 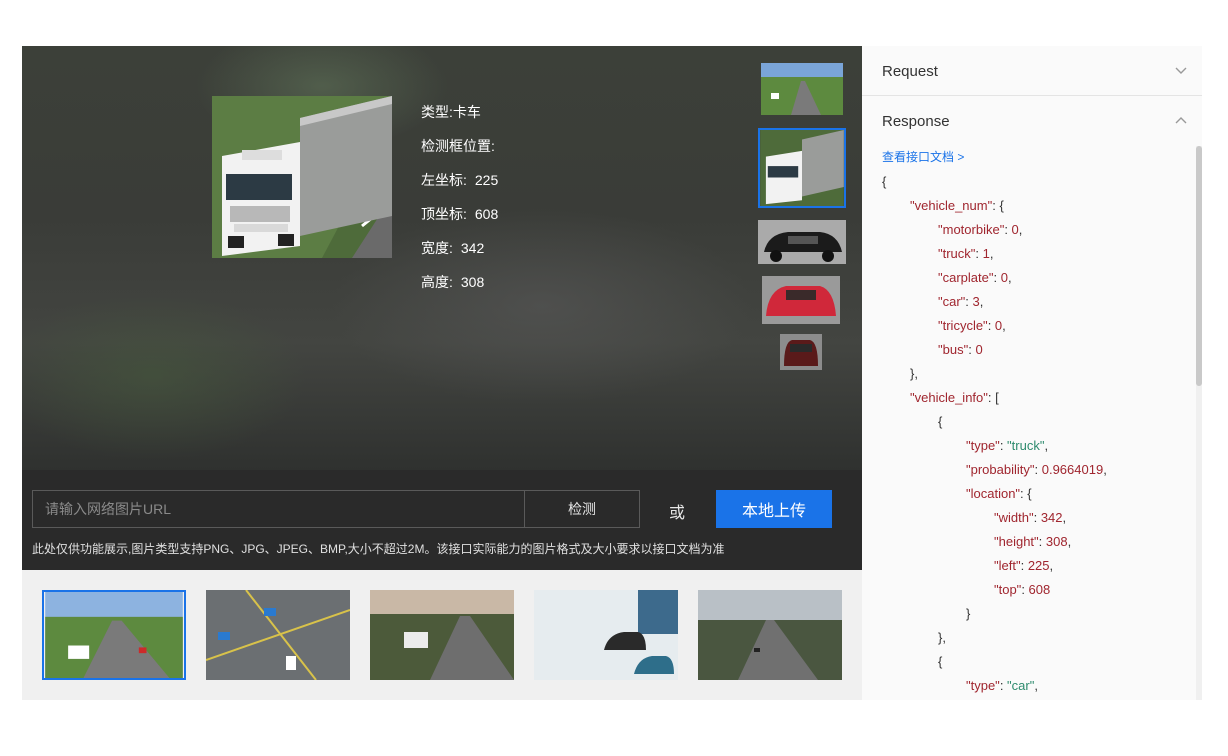 What do you see at coordinates (278, 635) in the screenshot?
I see `sample-image-intersection` at bounding box center [278, 635].